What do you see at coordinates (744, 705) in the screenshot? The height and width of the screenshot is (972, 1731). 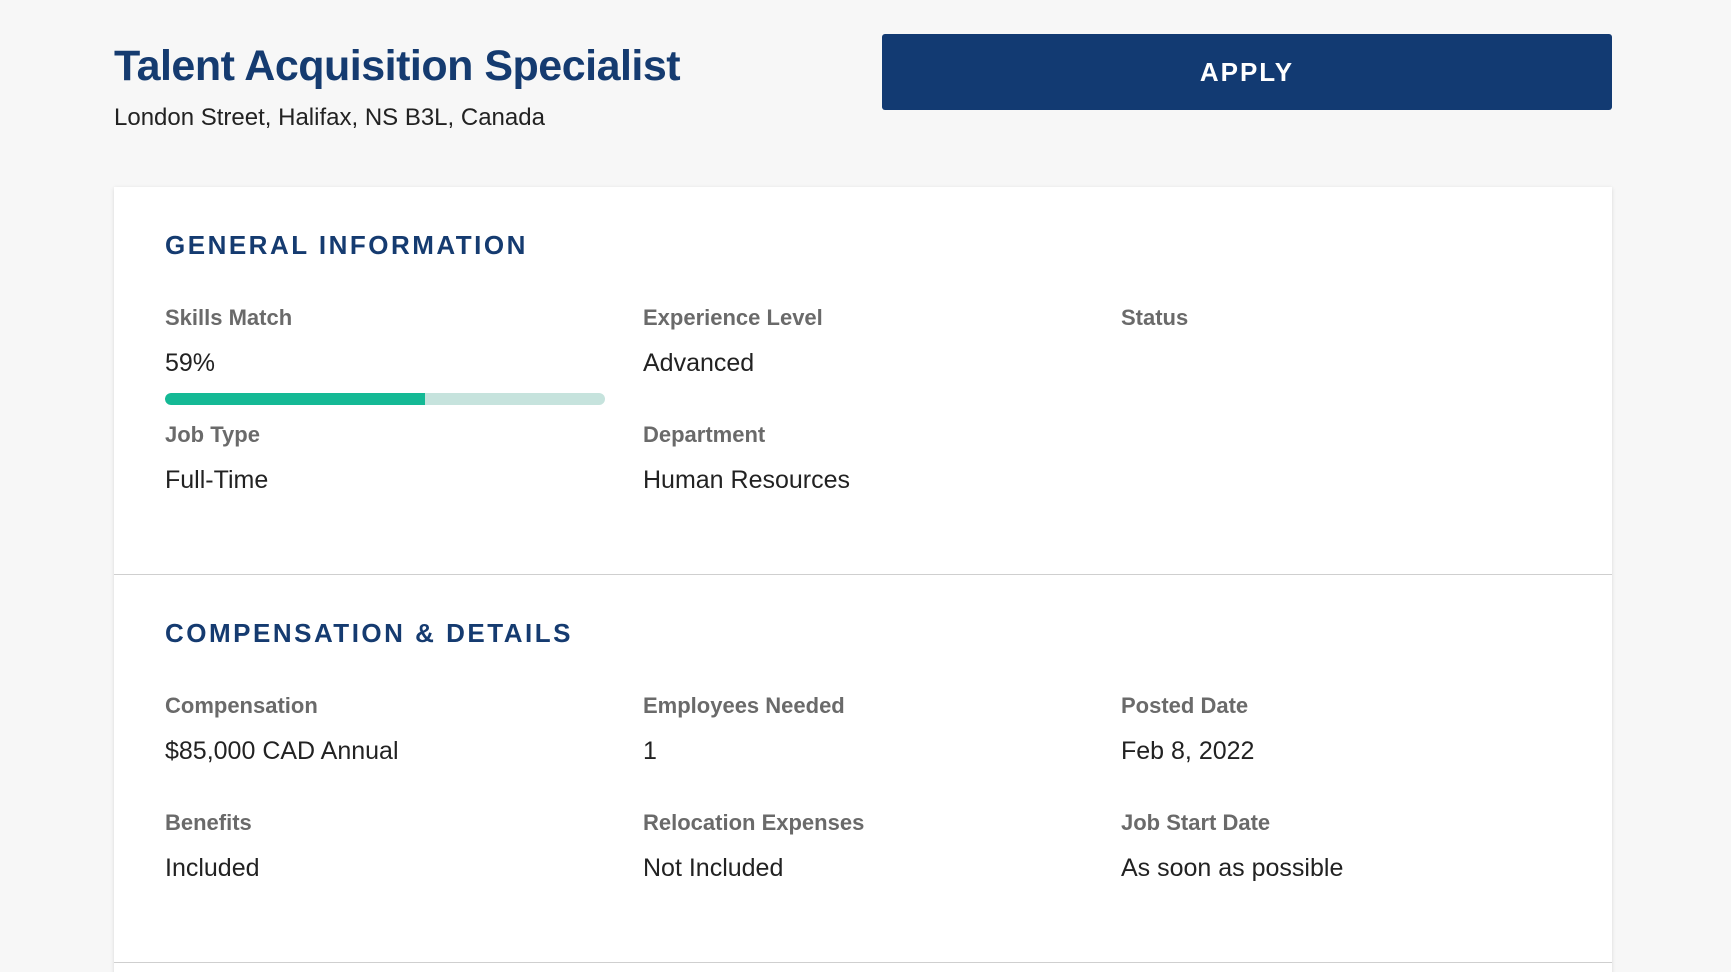 I see `field-label: Employees Needed` at bounding box center [744, 705].